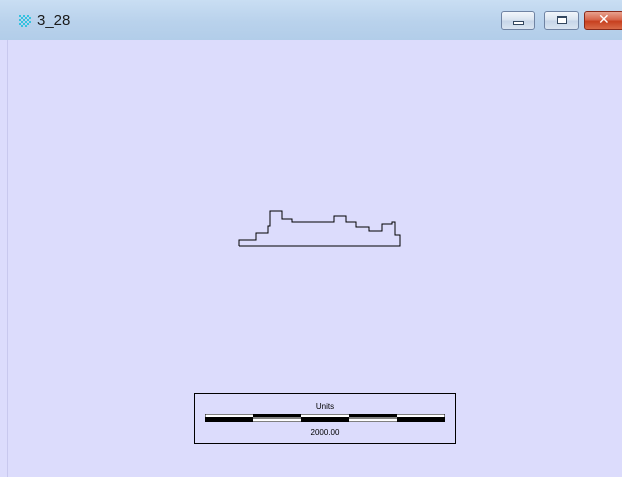 Image resolution: width=622 pixels, height=477 pixels. I want to click on scale-units-label: Units, so click(325, 406).